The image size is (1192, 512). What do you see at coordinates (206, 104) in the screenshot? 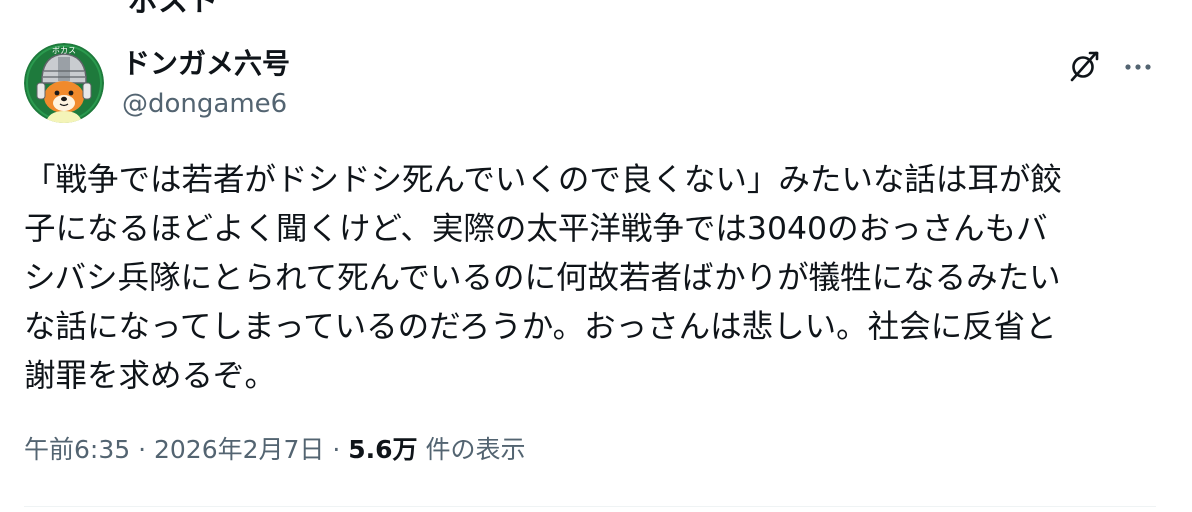
I see `author-handle: @dongame6` at bounding box center [206, 104].